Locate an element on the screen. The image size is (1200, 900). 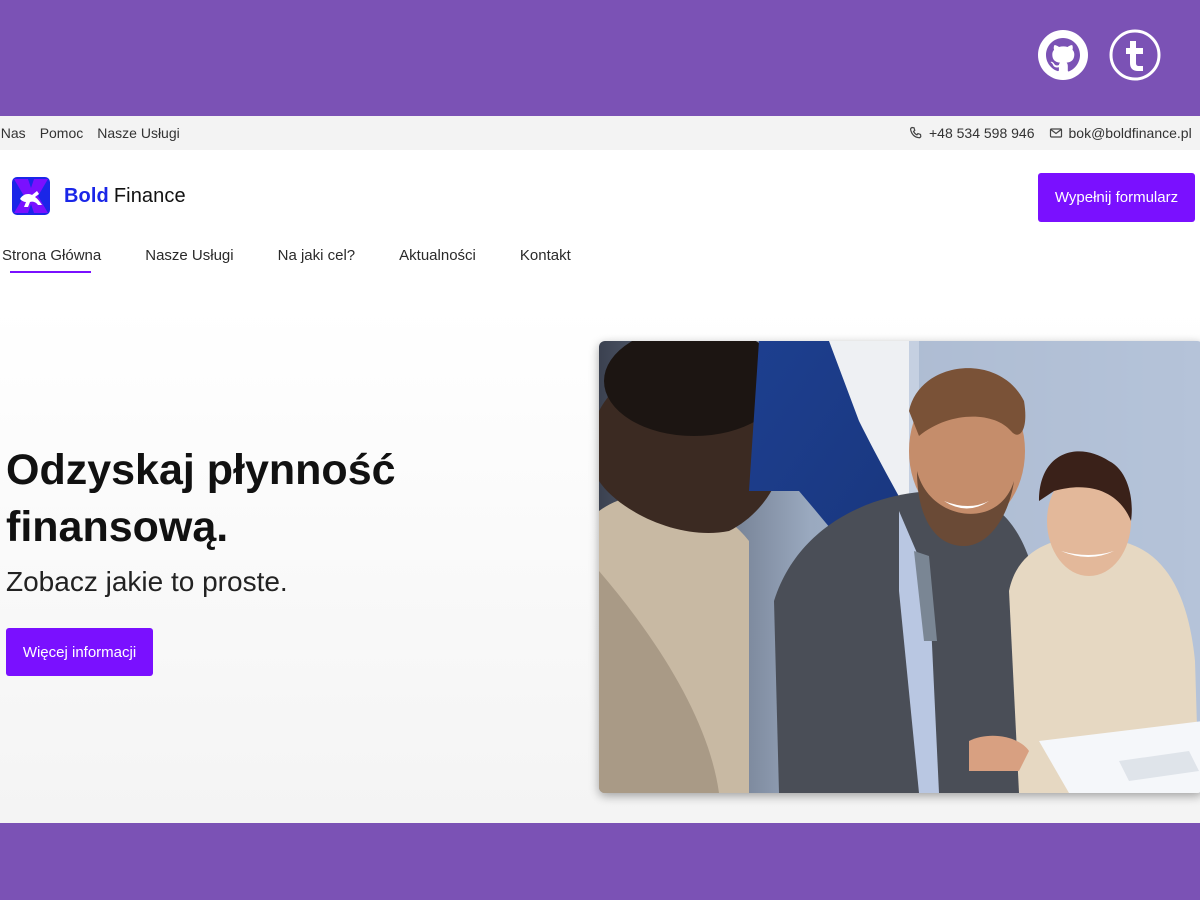
phone-number: +48 534 598 946 is located at coordinates (982, 133).